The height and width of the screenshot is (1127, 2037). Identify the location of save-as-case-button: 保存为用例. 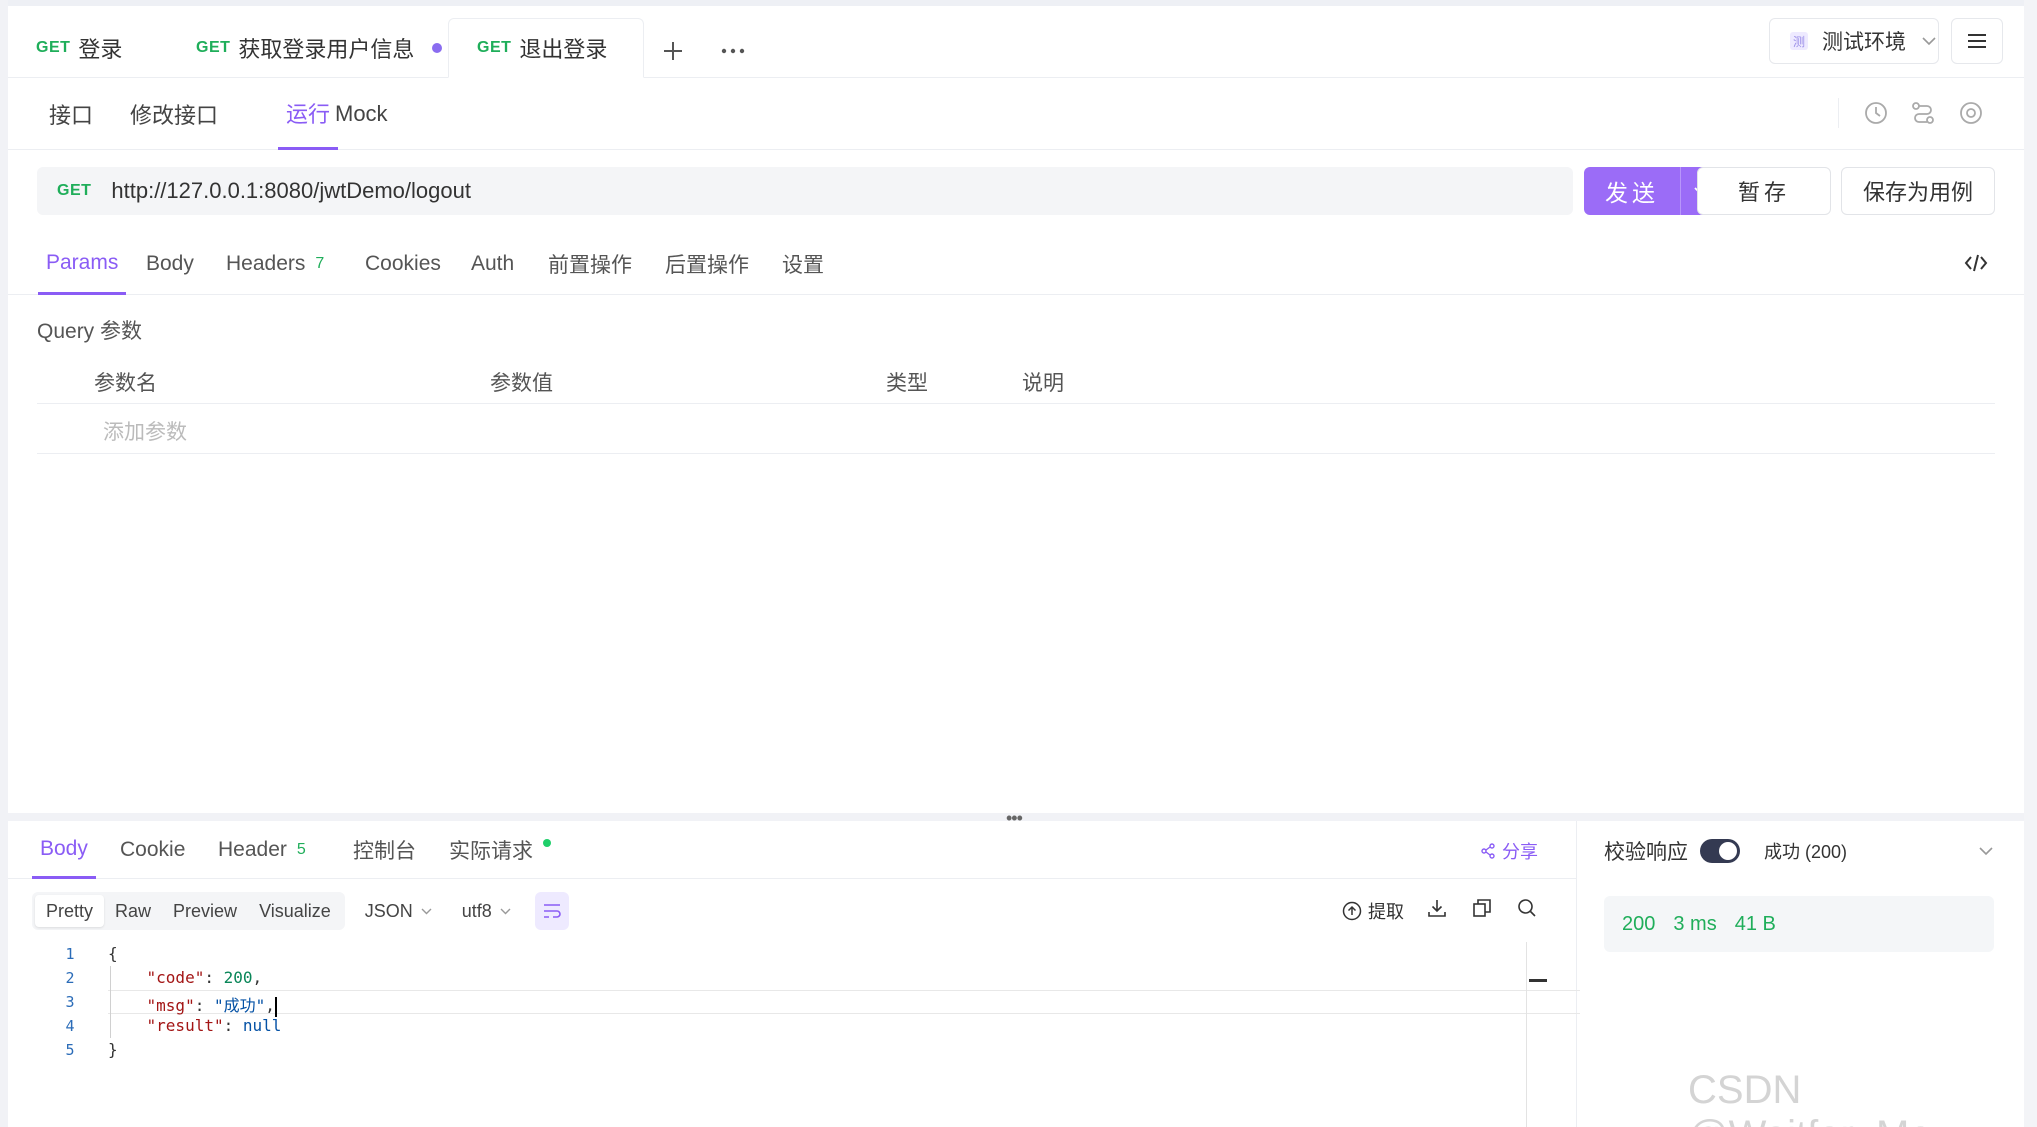
(1918, 191).